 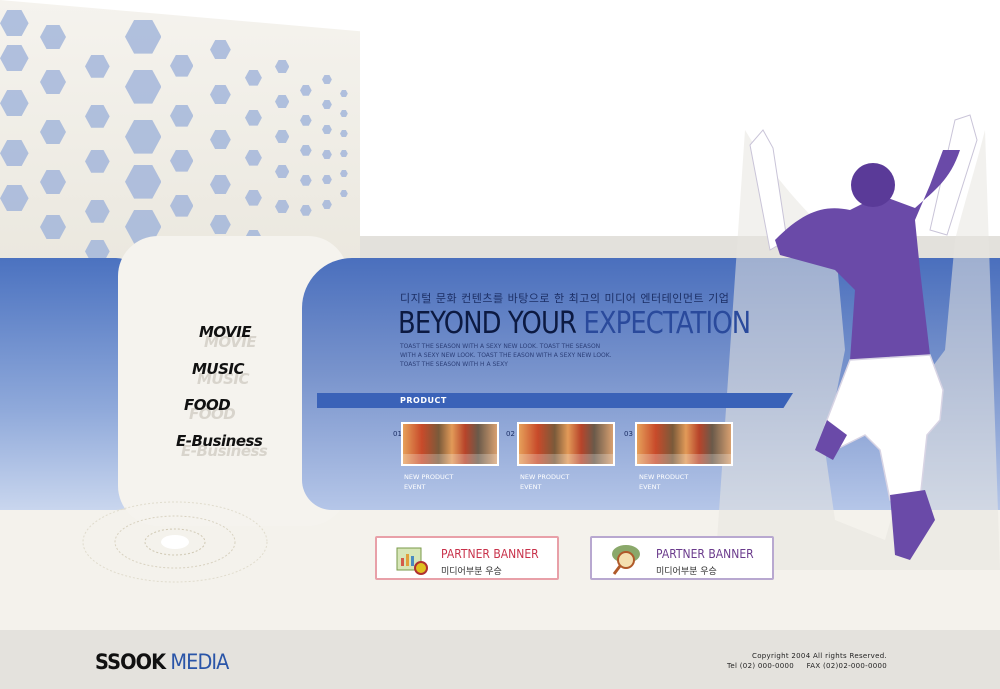 I want to click on headline-dark-part: BEYOND YOUR, so click(x=487, y=323).